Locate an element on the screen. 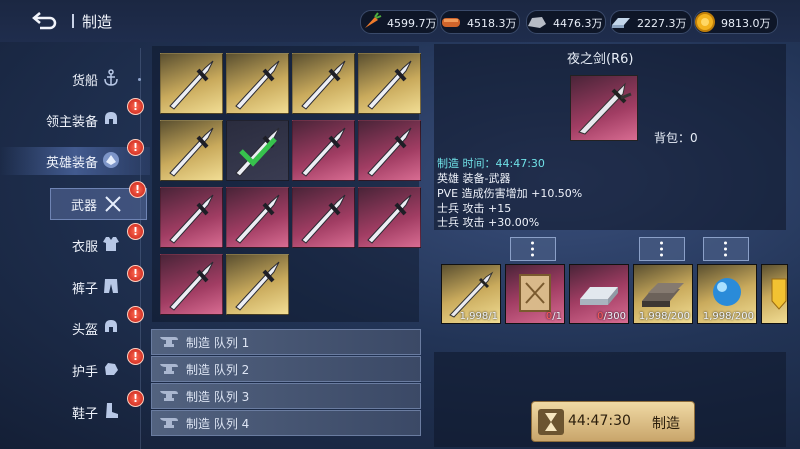 The image size is (800, 449). back-arrow-icon is located at coordinates (45, 20).